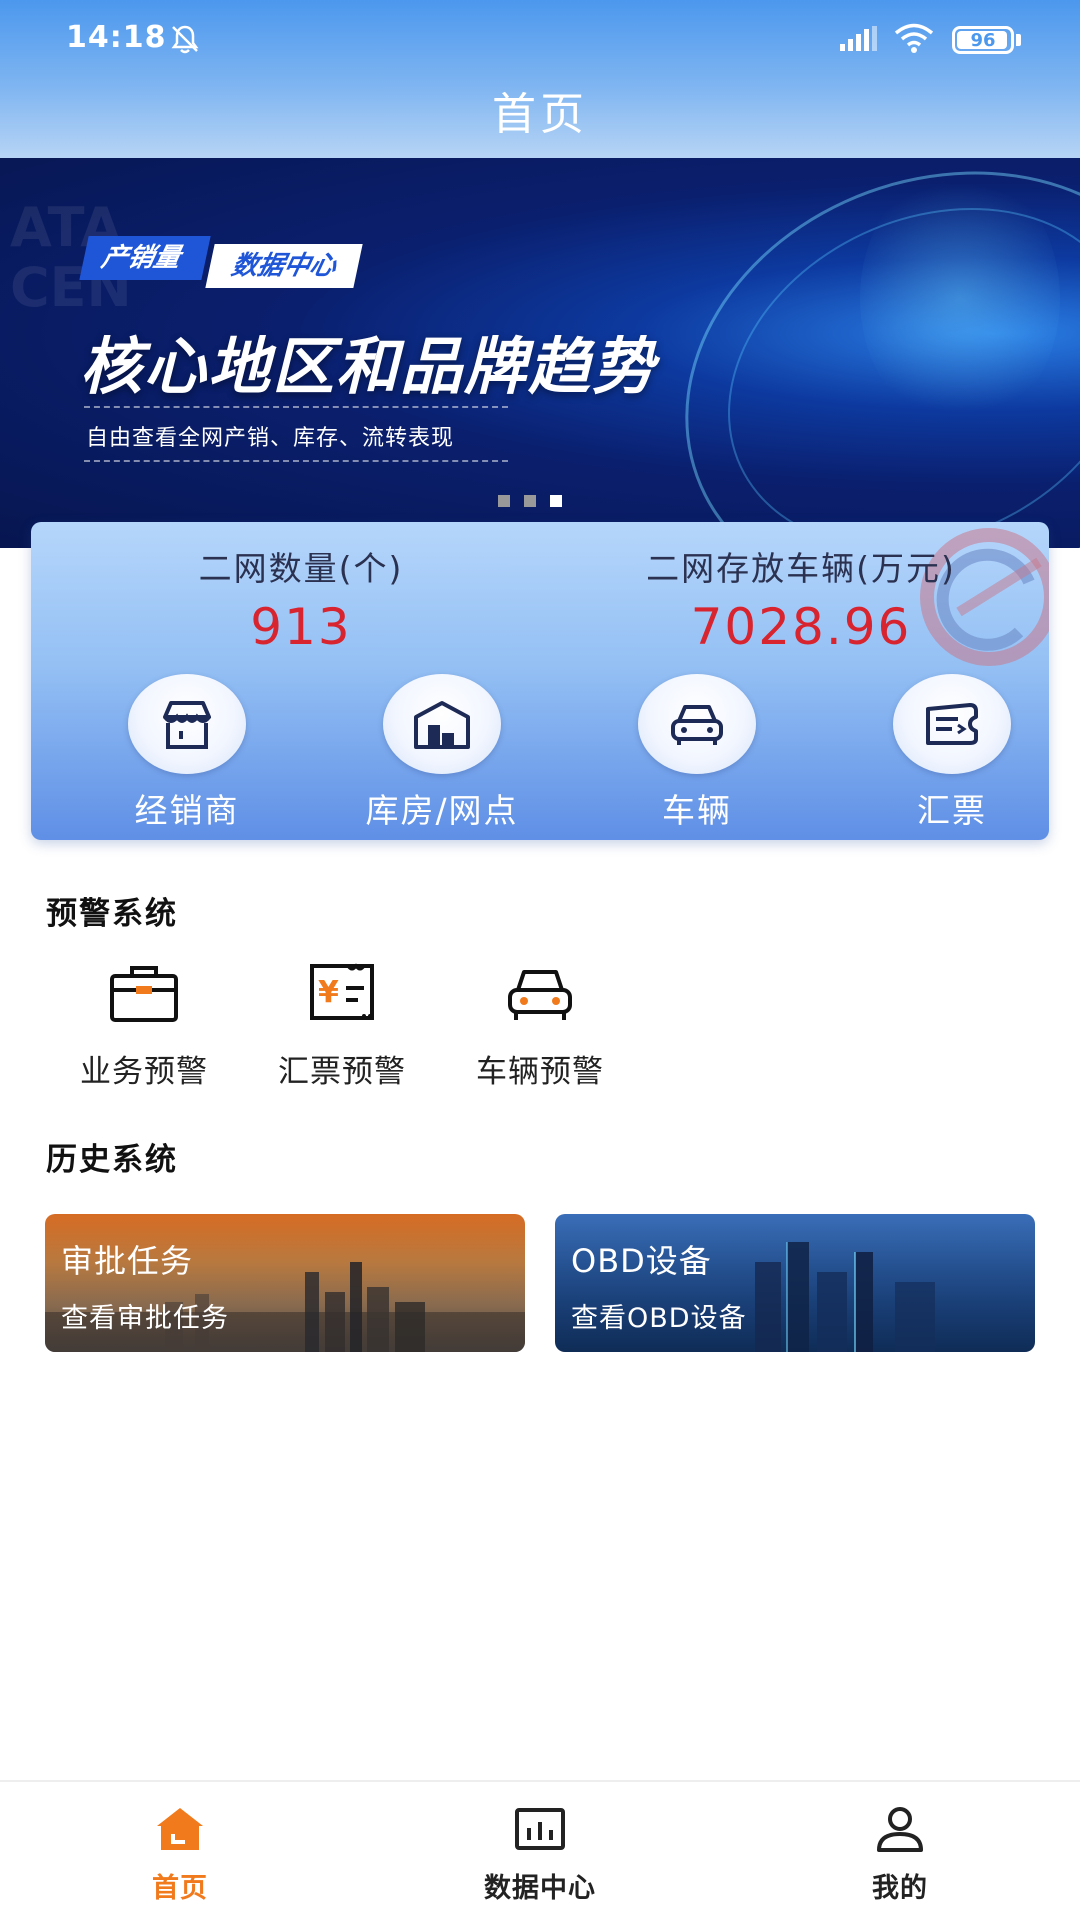 This screenshot has width=1080, height=1920. I want to click on status-time: 14:18, so click(116, 37).